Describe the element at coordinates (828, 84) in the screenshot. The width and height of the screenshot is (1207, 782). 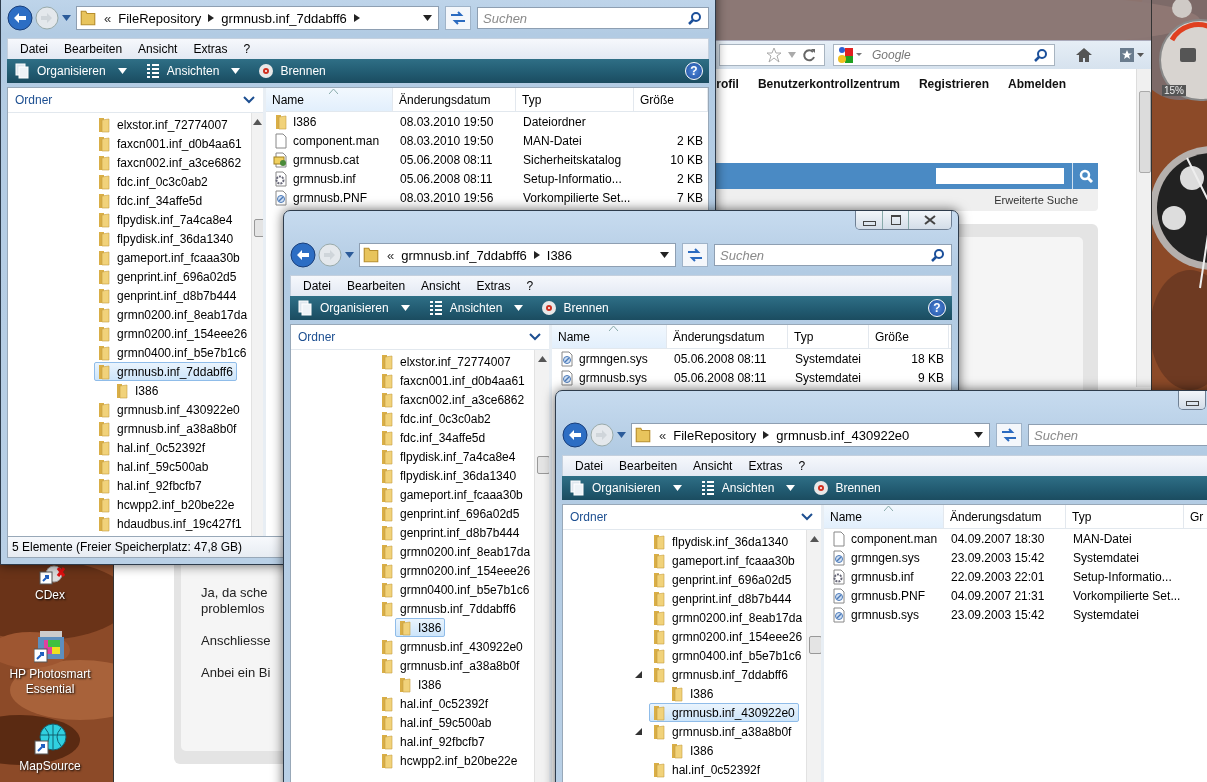
I see `nav-link: Benutzerkontrollzentrum` at that location.